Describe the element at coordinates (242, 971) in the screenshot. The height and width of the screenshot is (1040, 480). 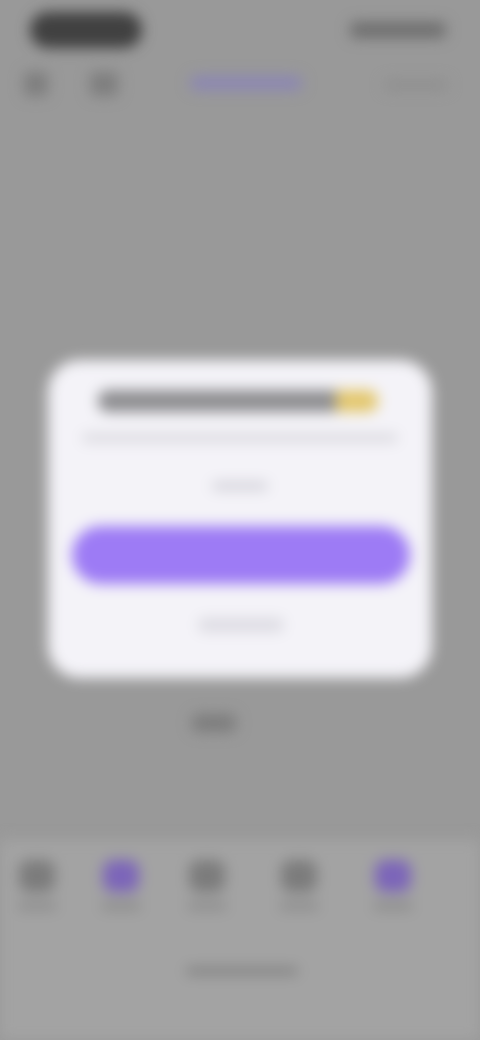
I see `home-indicator` at that location.